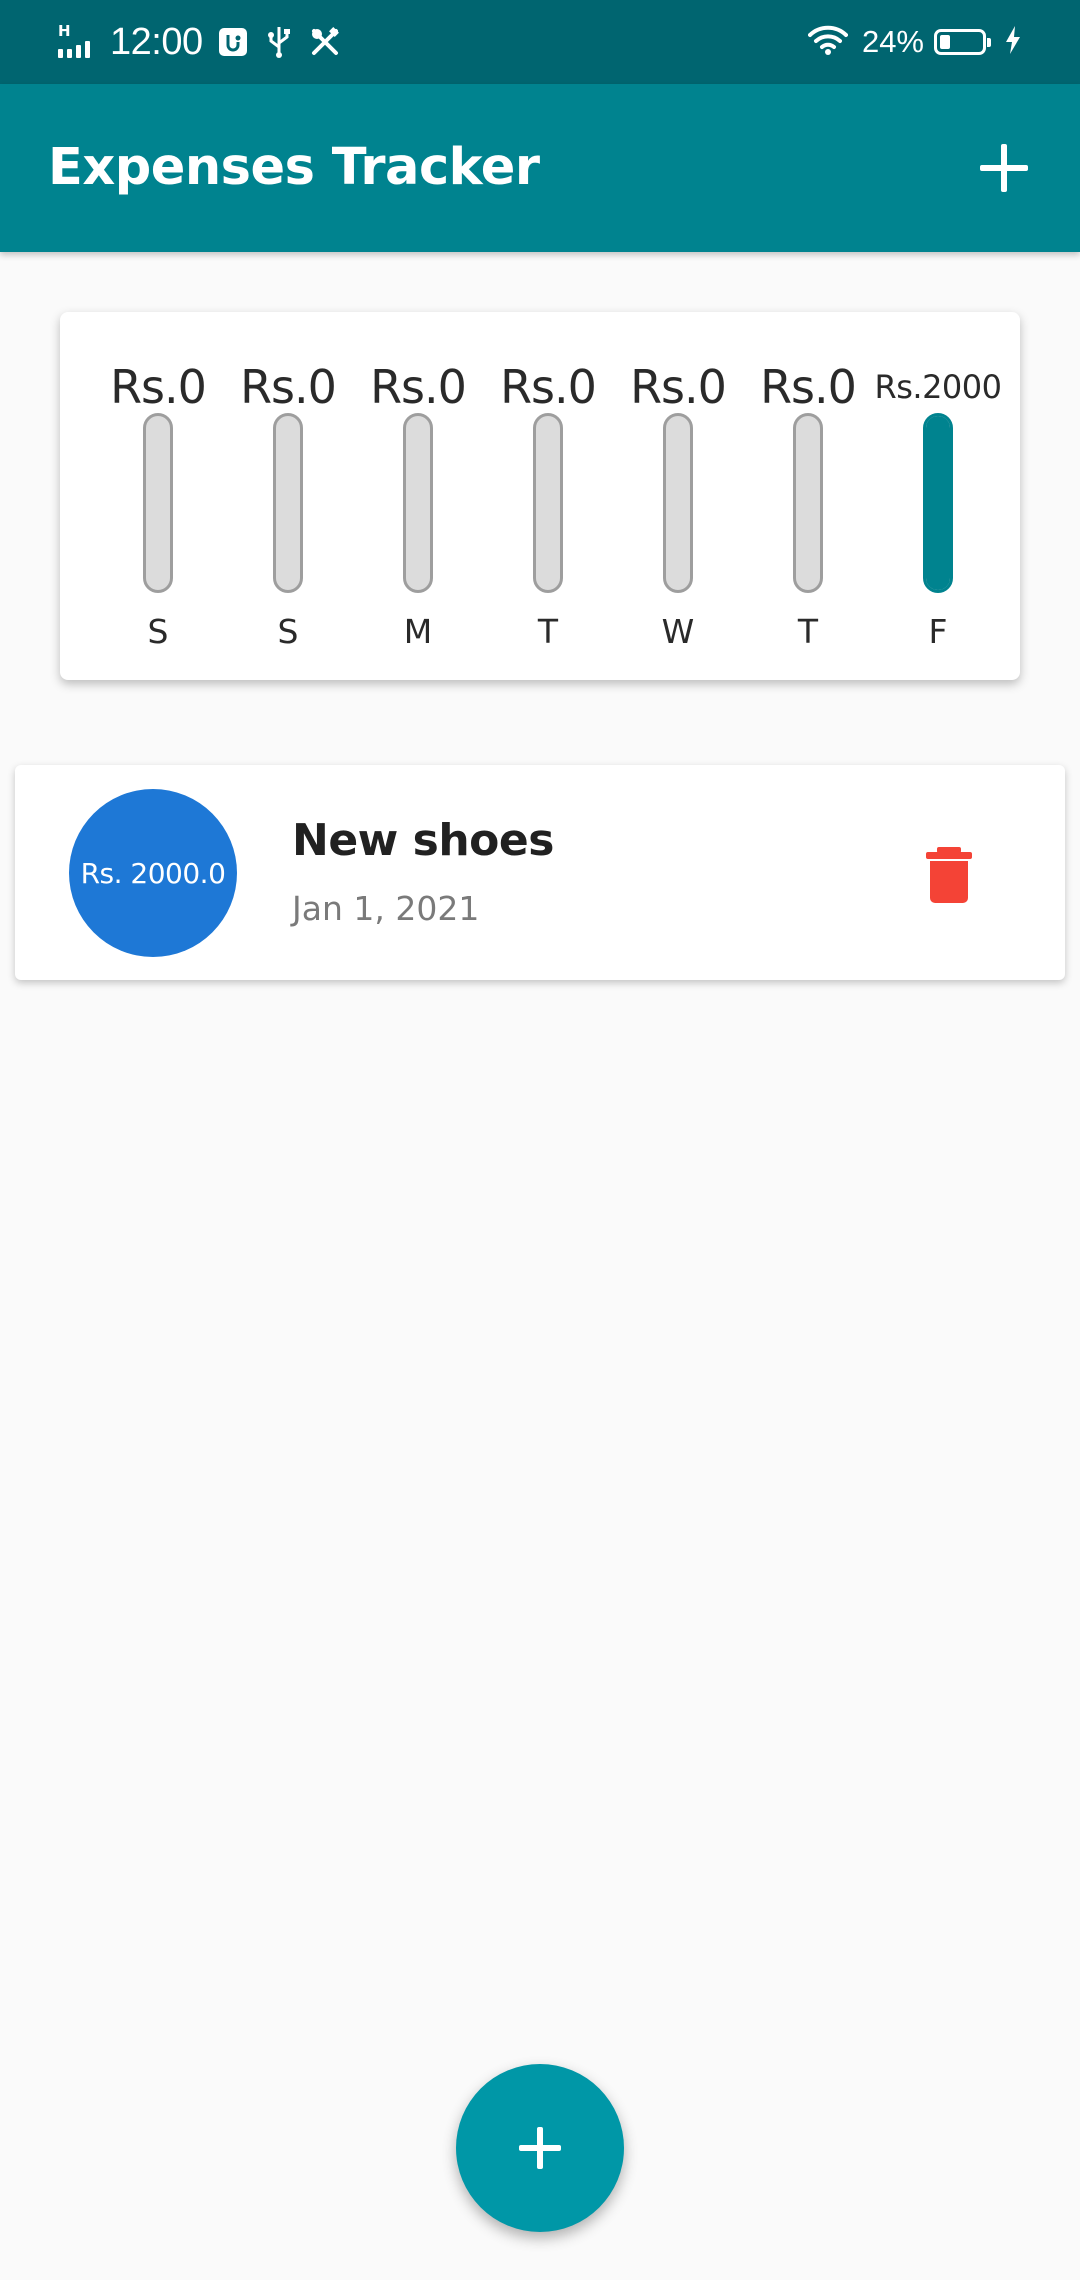 The width and height of the screenshot is (1080, 2280). I want to click on trash-icon, so click(949, 875).